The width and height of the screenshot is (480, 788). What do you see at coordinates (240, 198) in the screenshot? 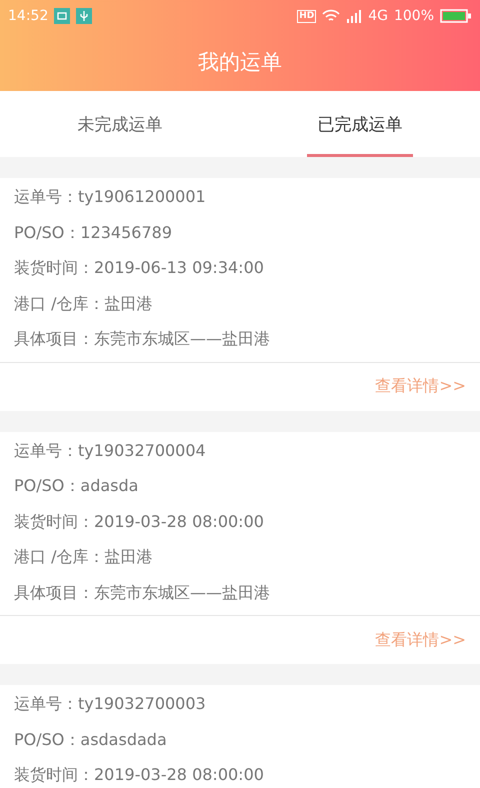
I see `order-field: 运单号：ty19061200001` at bounding box center [240, 198].